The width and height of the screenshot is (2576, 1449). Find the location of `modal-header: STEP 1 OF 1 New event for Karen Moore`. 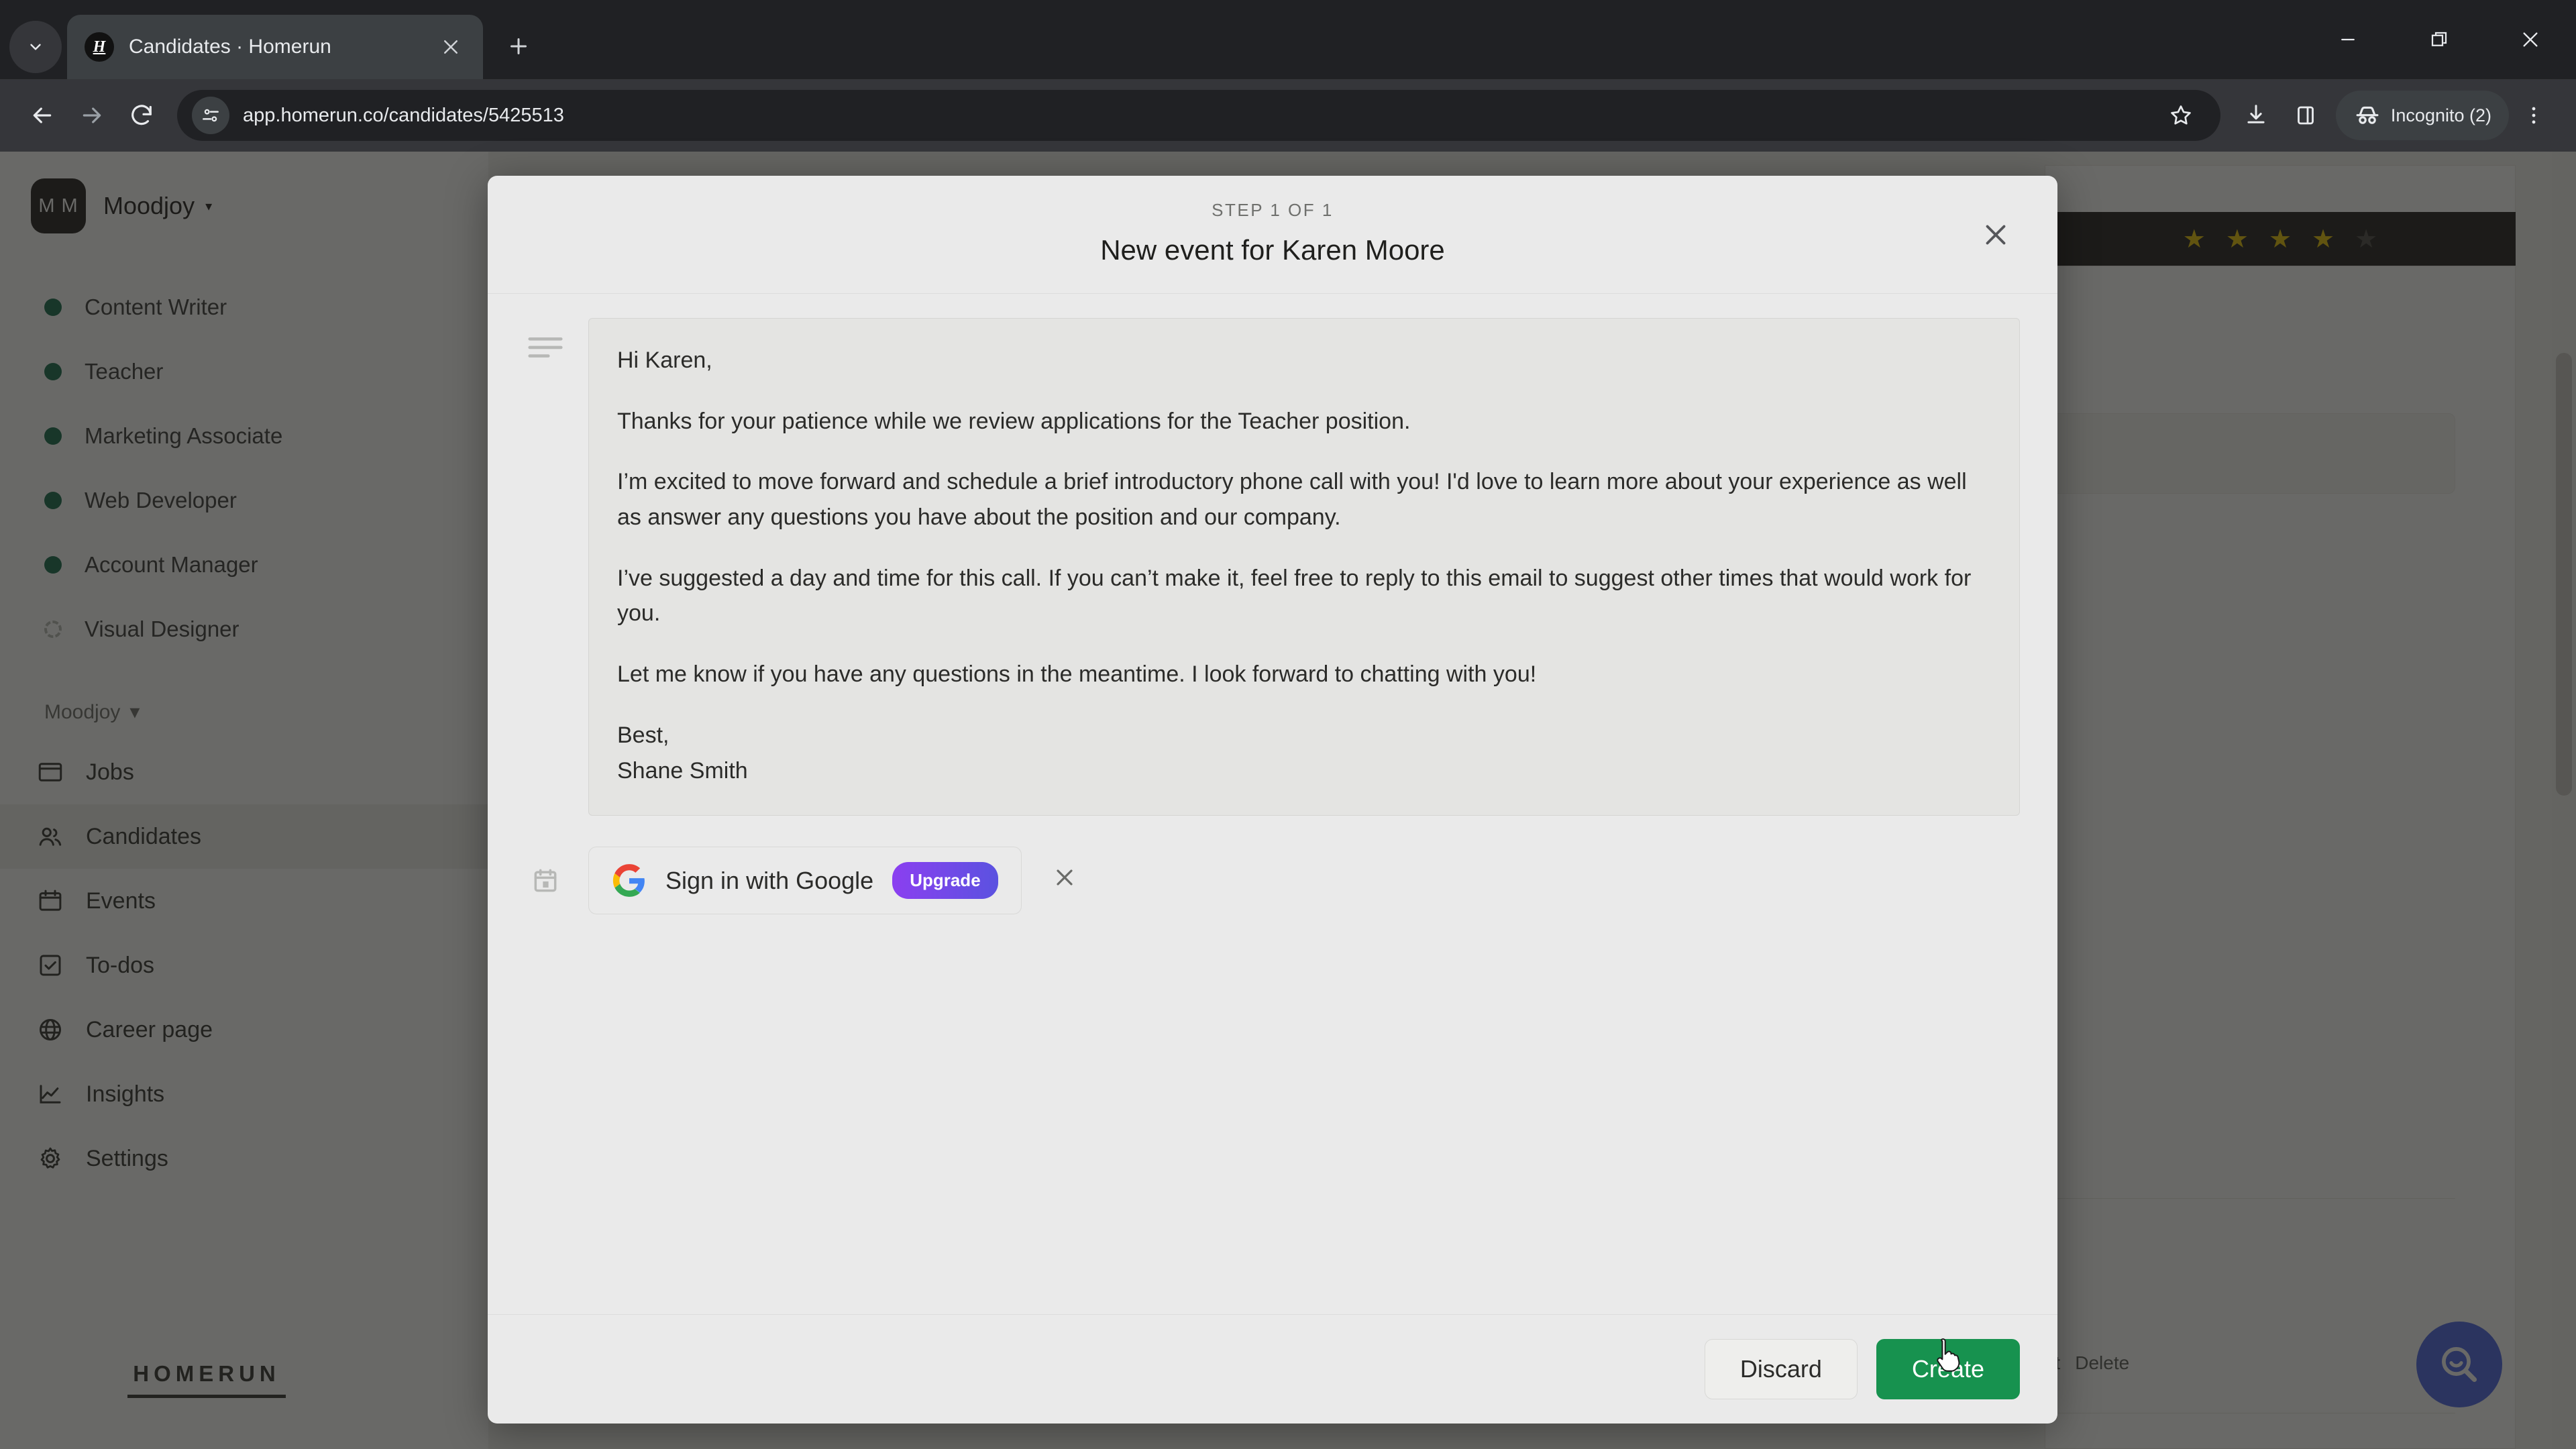

modal-header: STEP 1 OF 1 New event for Karen Moore is located at coordinates (1272, 235).